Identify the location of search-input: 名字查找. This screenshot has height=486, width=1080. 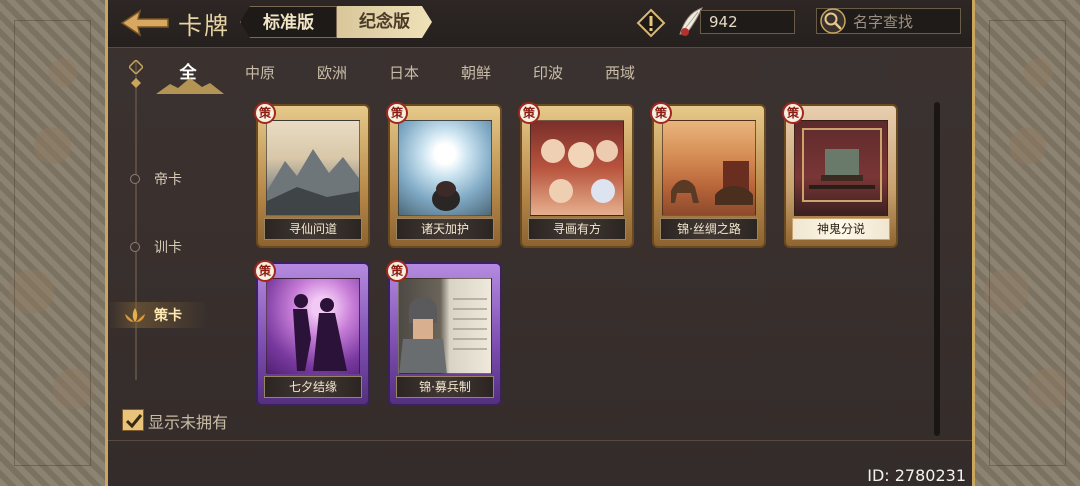
(888, 21).